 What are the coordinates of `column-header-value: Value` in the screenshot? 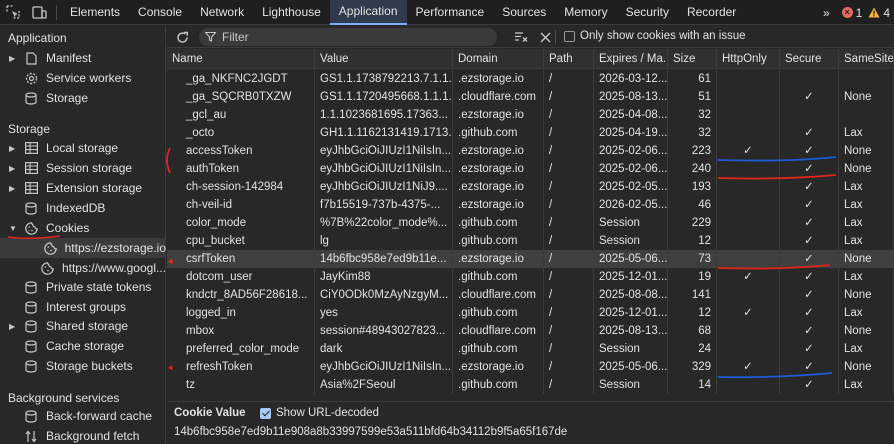 It's located at (384, 59).